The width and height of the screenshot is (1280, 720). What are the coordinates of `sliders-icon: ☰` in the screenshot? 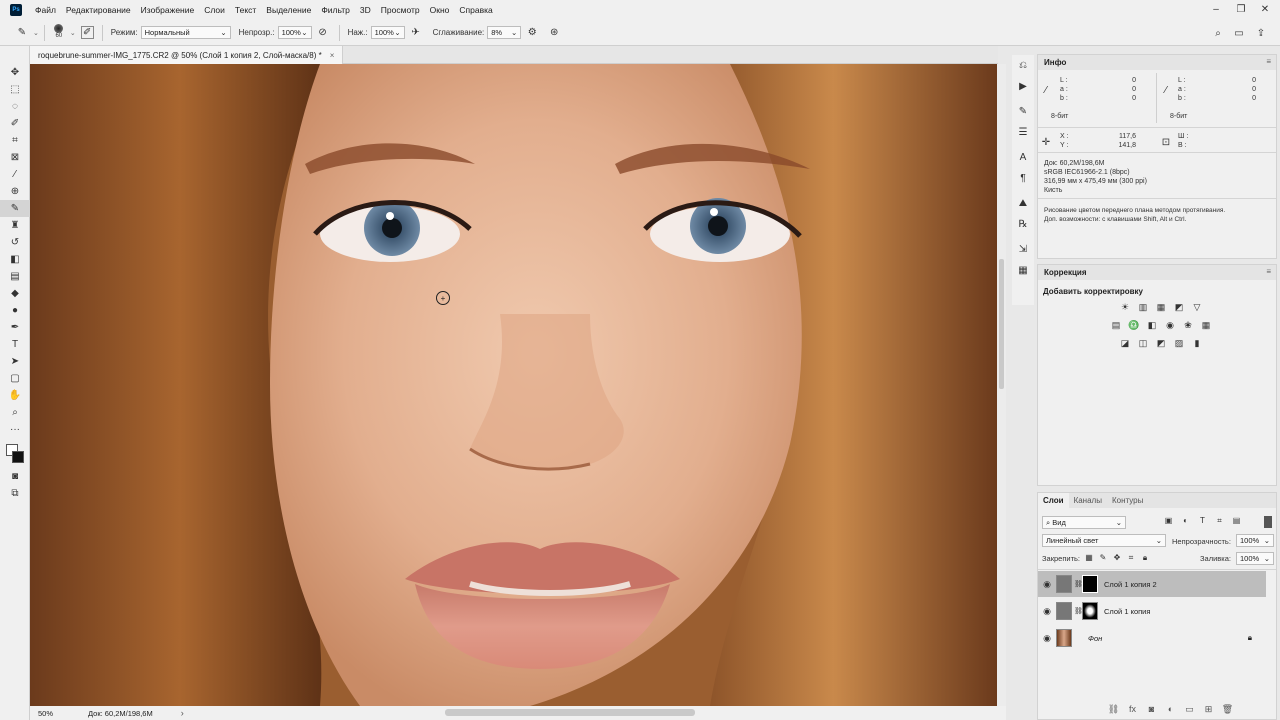 It's located at (1023, 132).